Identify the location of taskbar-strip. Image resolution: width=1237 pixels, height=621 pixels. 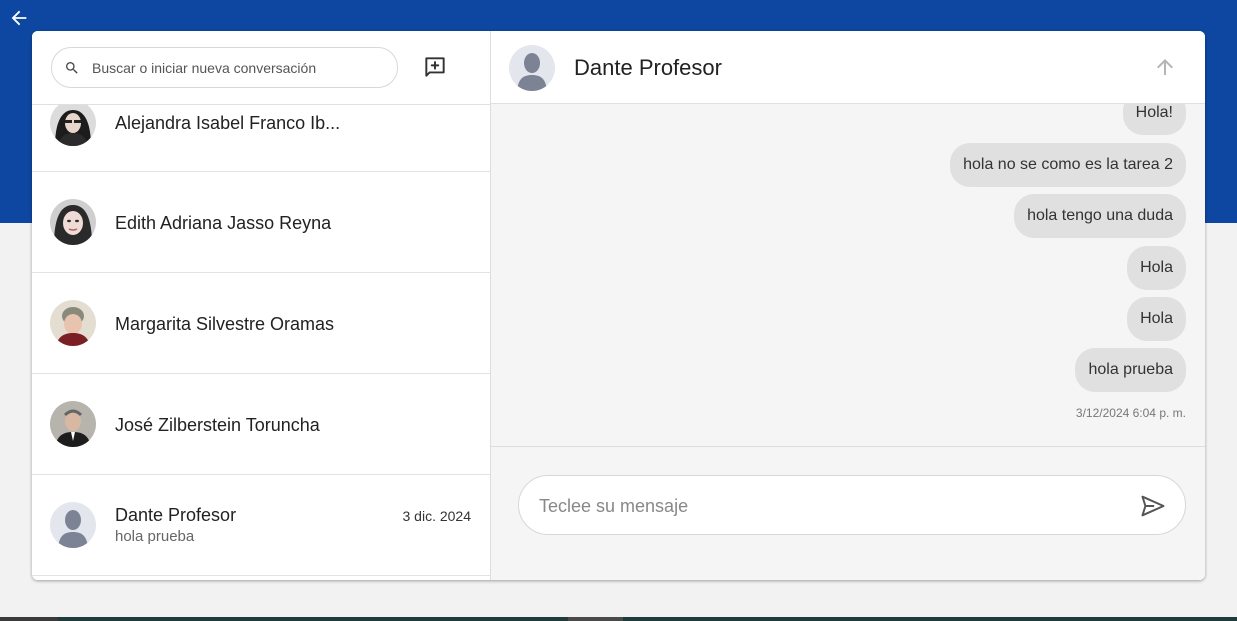
(618, 619).